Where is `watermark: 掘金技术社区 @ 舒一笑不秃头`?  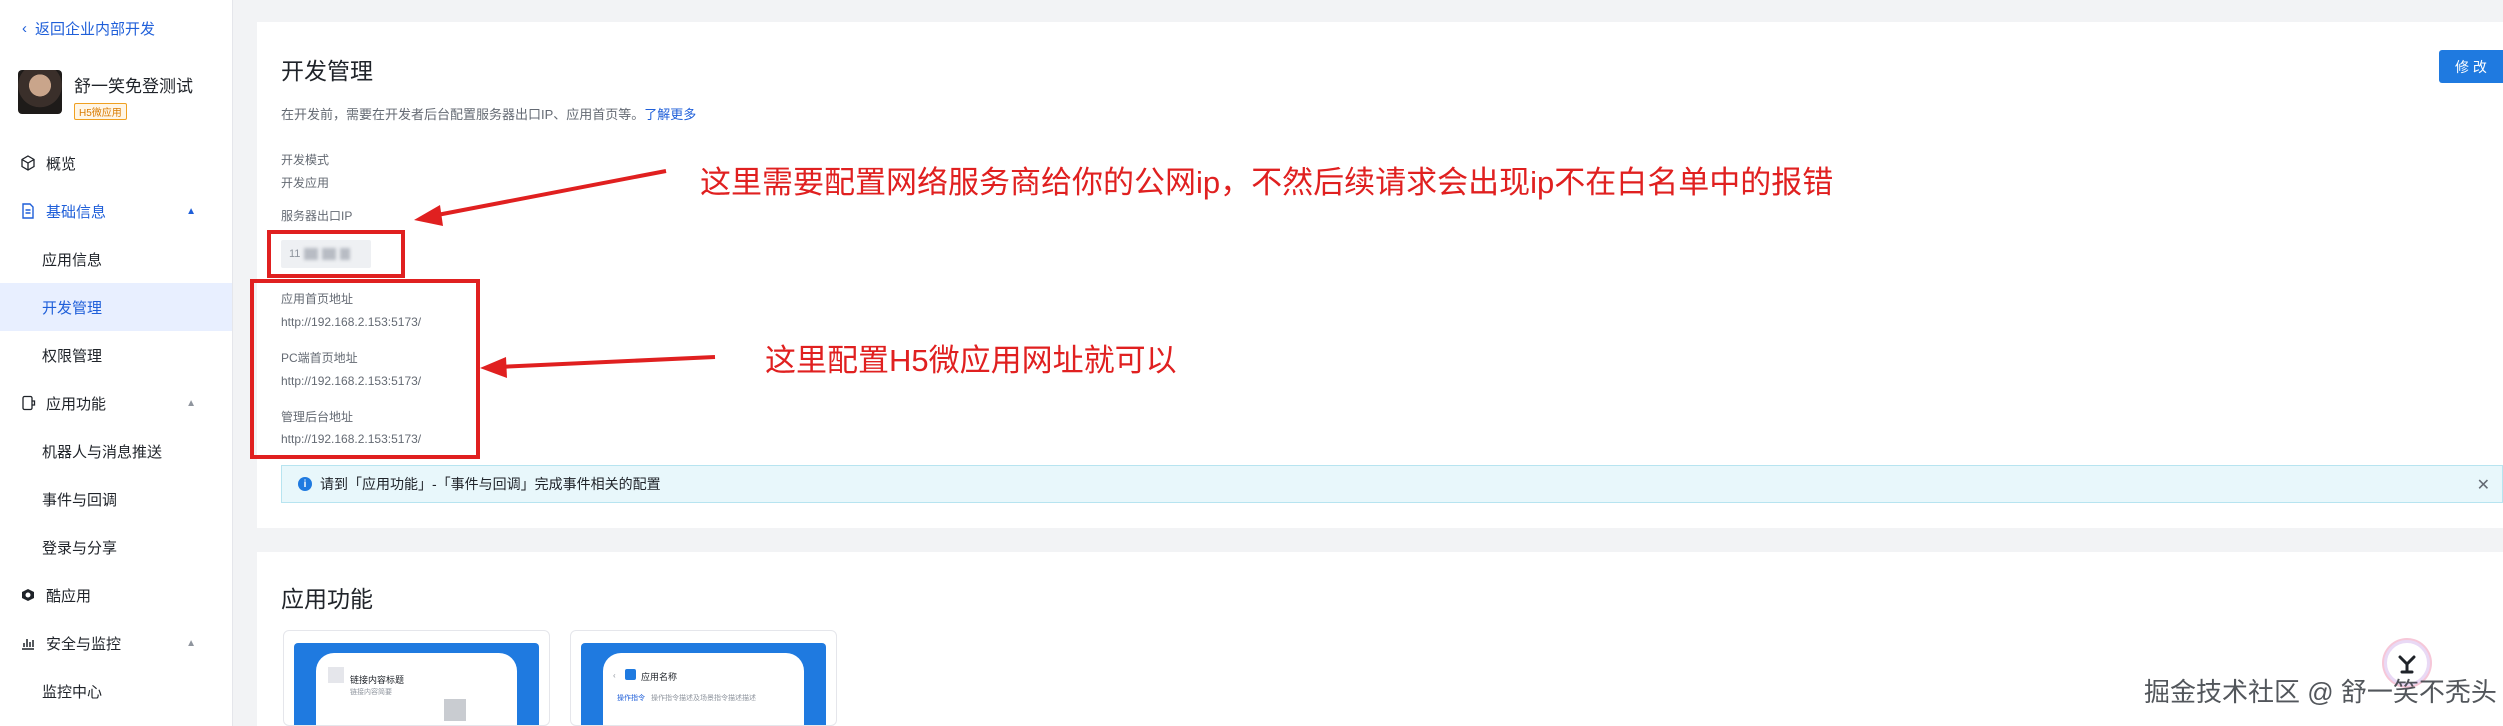
watermark: 掘金技术社区 @ 舒一笑不秃头 is located at coordinates (2320, 692).